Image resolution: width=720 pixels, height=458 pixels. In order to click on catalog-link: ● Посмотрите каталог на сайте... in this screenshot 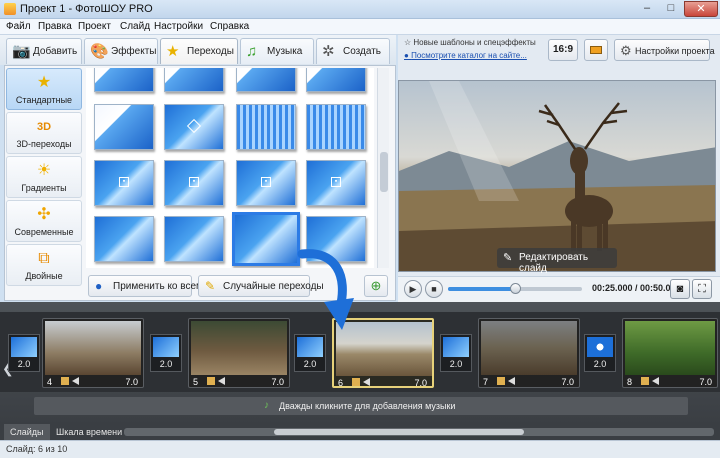, I will do `click(465, 55)`.